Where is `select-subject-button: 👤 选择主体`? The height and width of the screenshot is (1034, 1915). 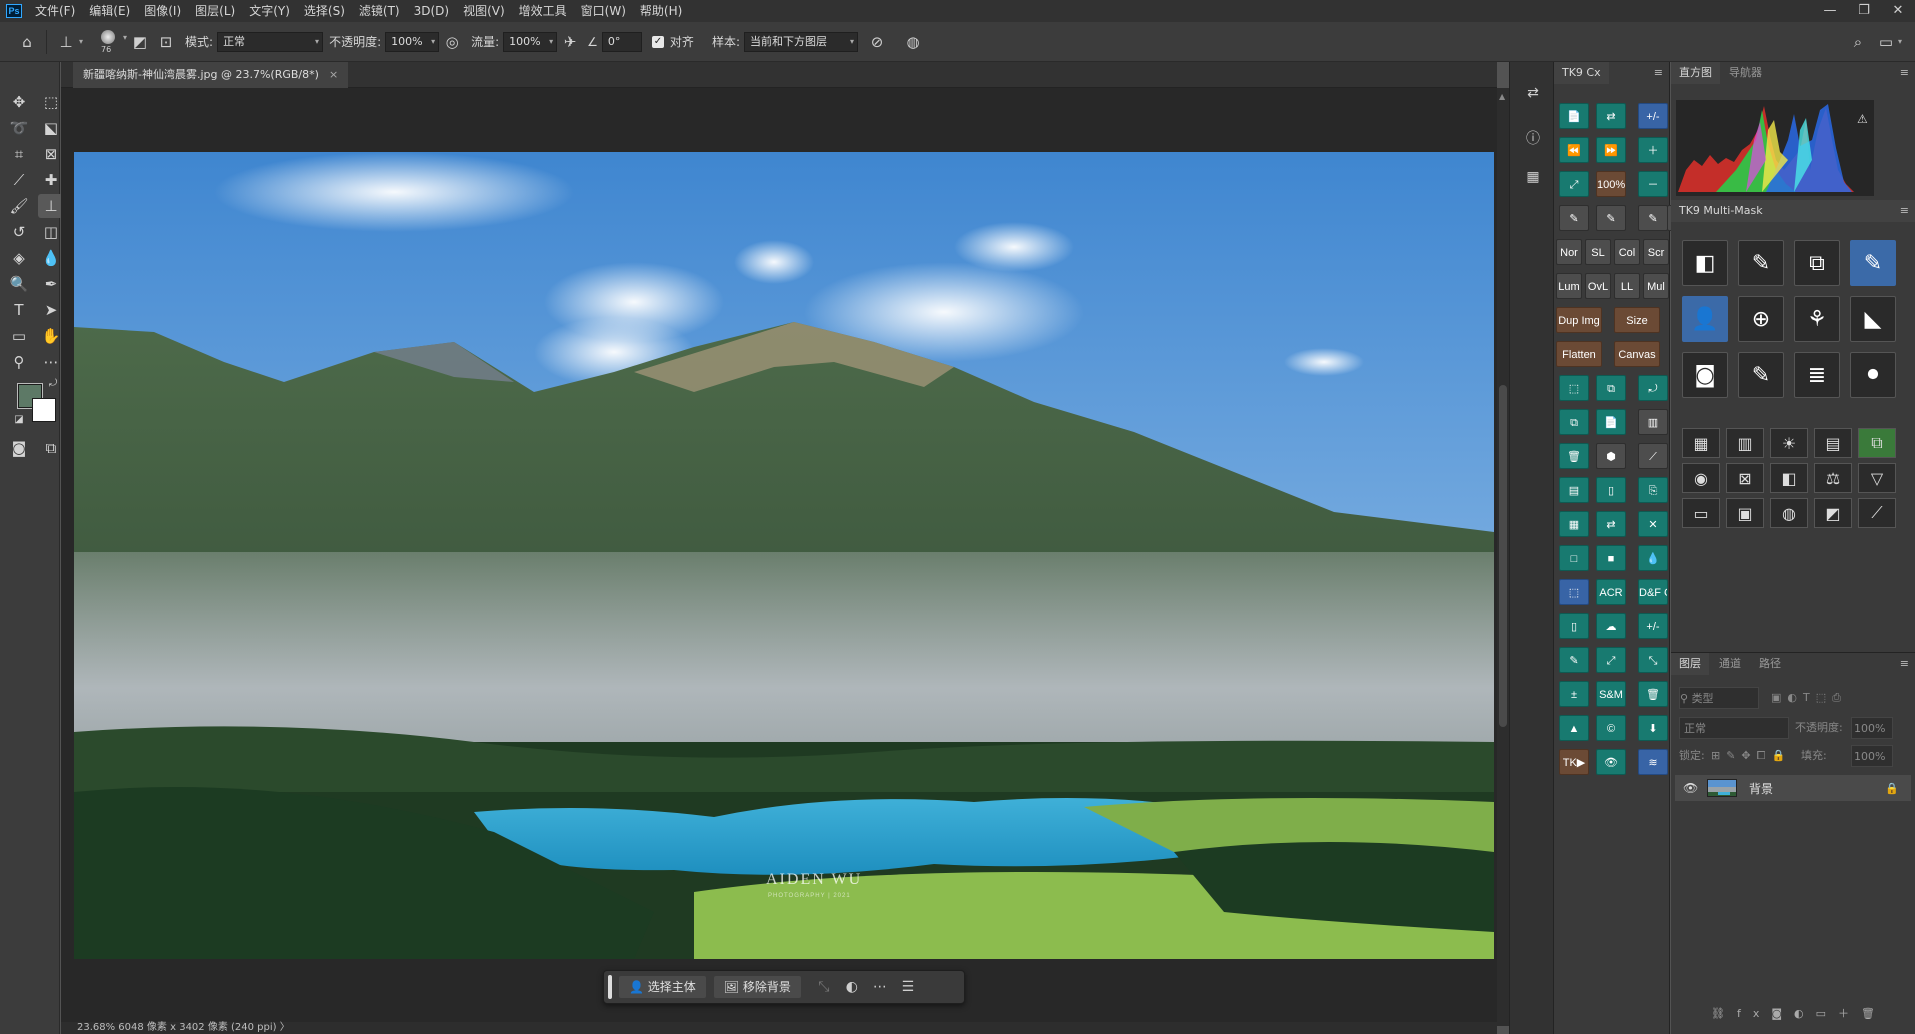 select-subject-button: 👤 选择主体 is located at coordinates (662, 987).